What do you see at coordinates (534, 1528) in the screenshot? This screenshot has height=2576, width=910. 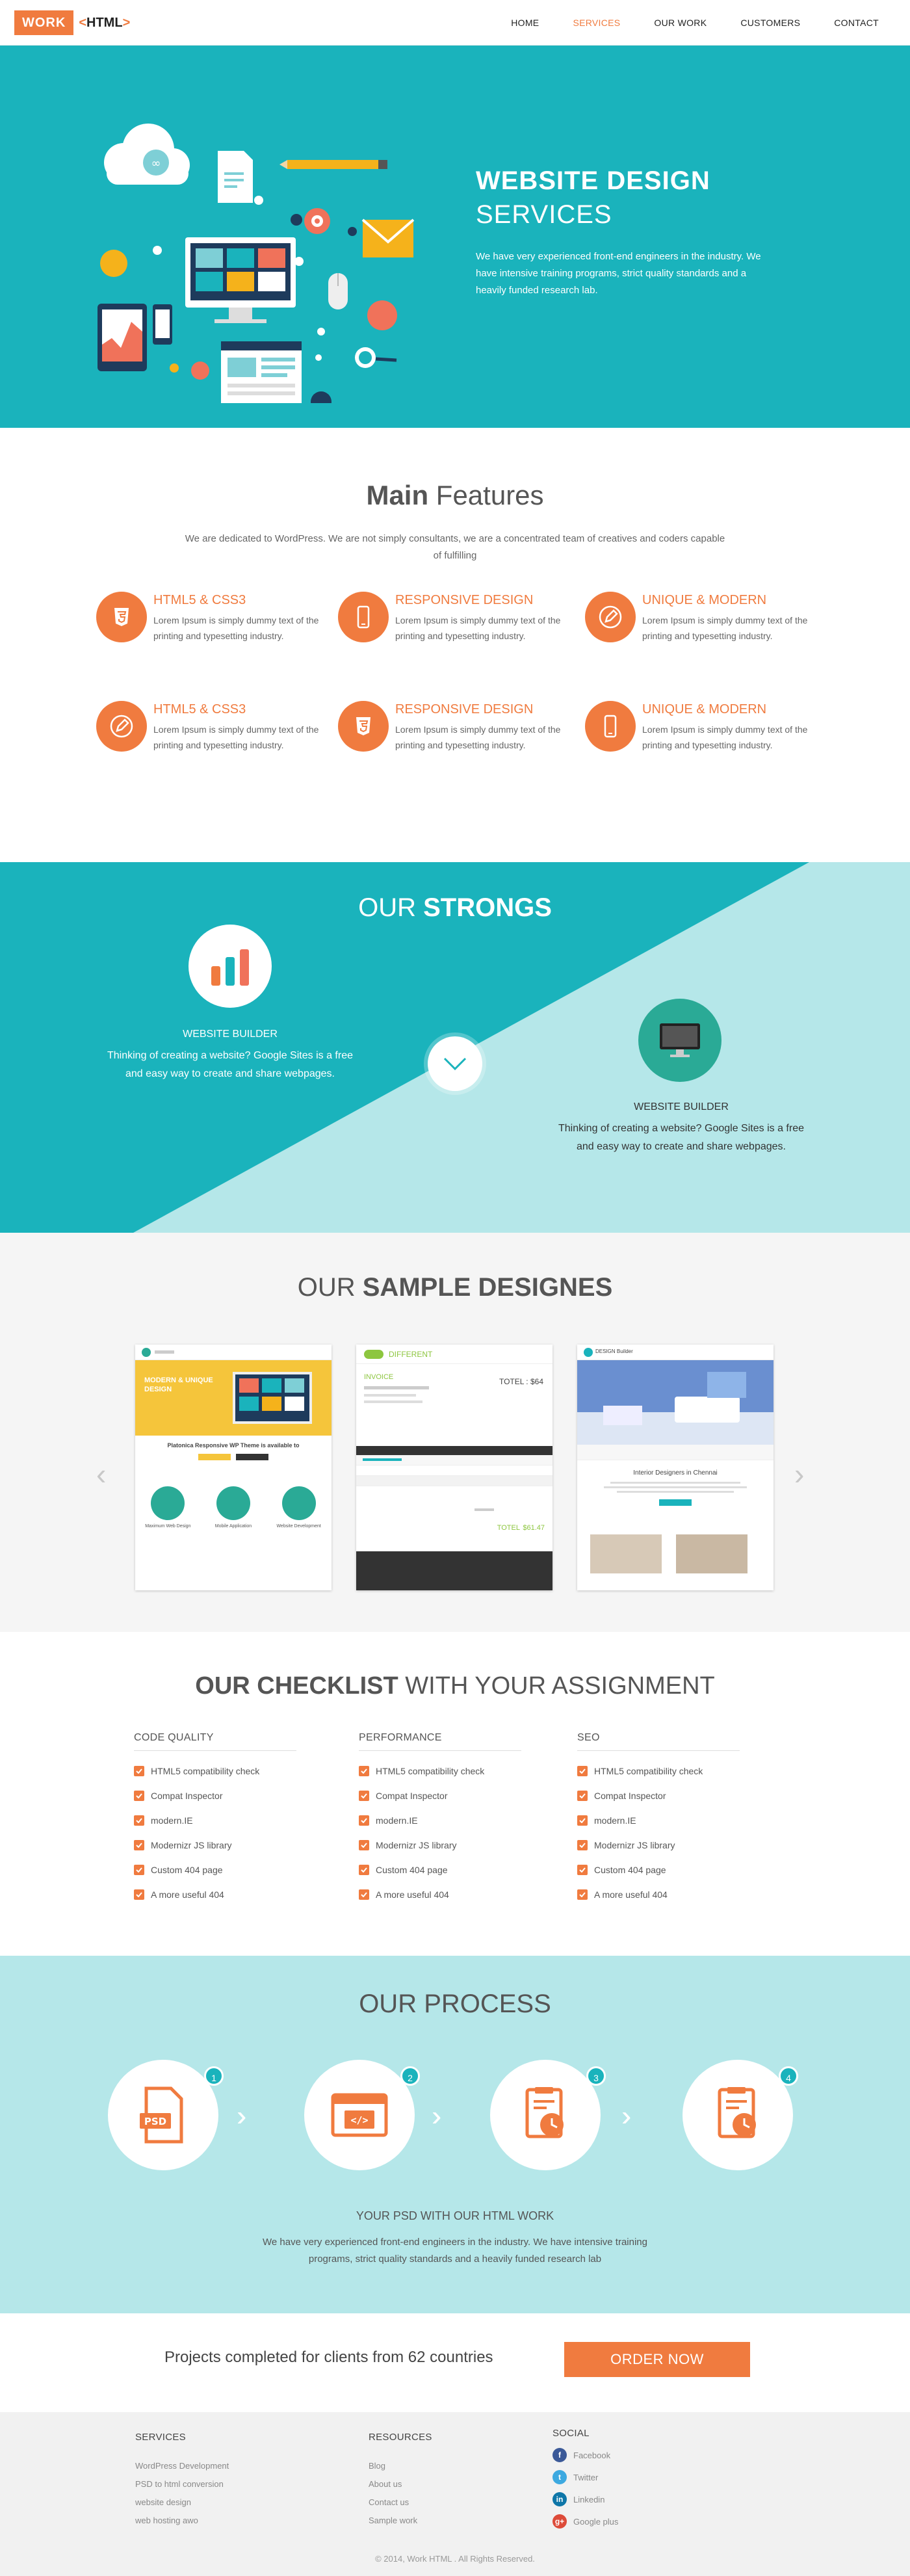 I see `sample-total-value: $61.47` at bounding box center [534, 1528].